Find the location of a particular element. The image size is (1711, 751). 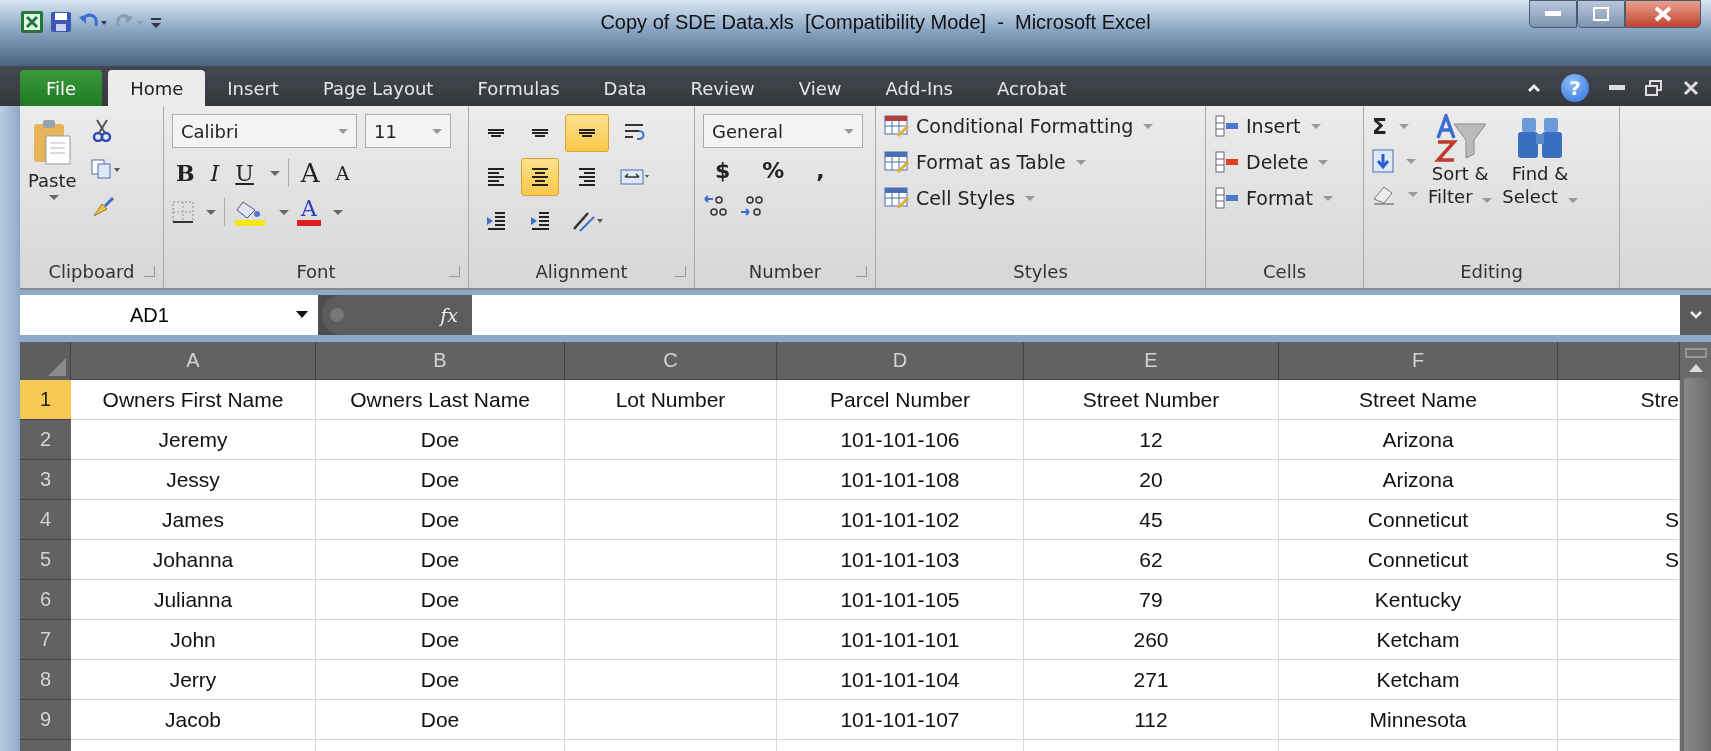

row-header: 7 is located at coordinates (45, 640).